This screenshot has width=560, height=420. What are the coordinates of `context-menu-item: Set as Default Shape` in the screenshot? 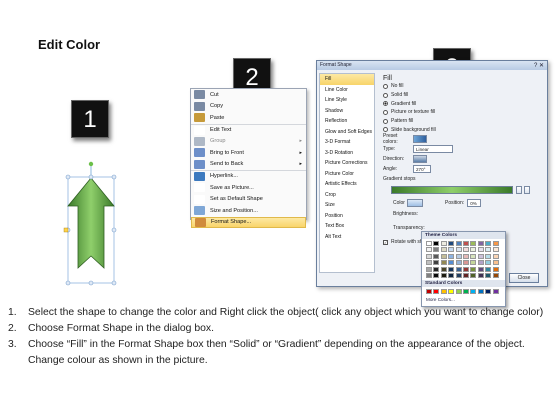 It's located at (248, 199).